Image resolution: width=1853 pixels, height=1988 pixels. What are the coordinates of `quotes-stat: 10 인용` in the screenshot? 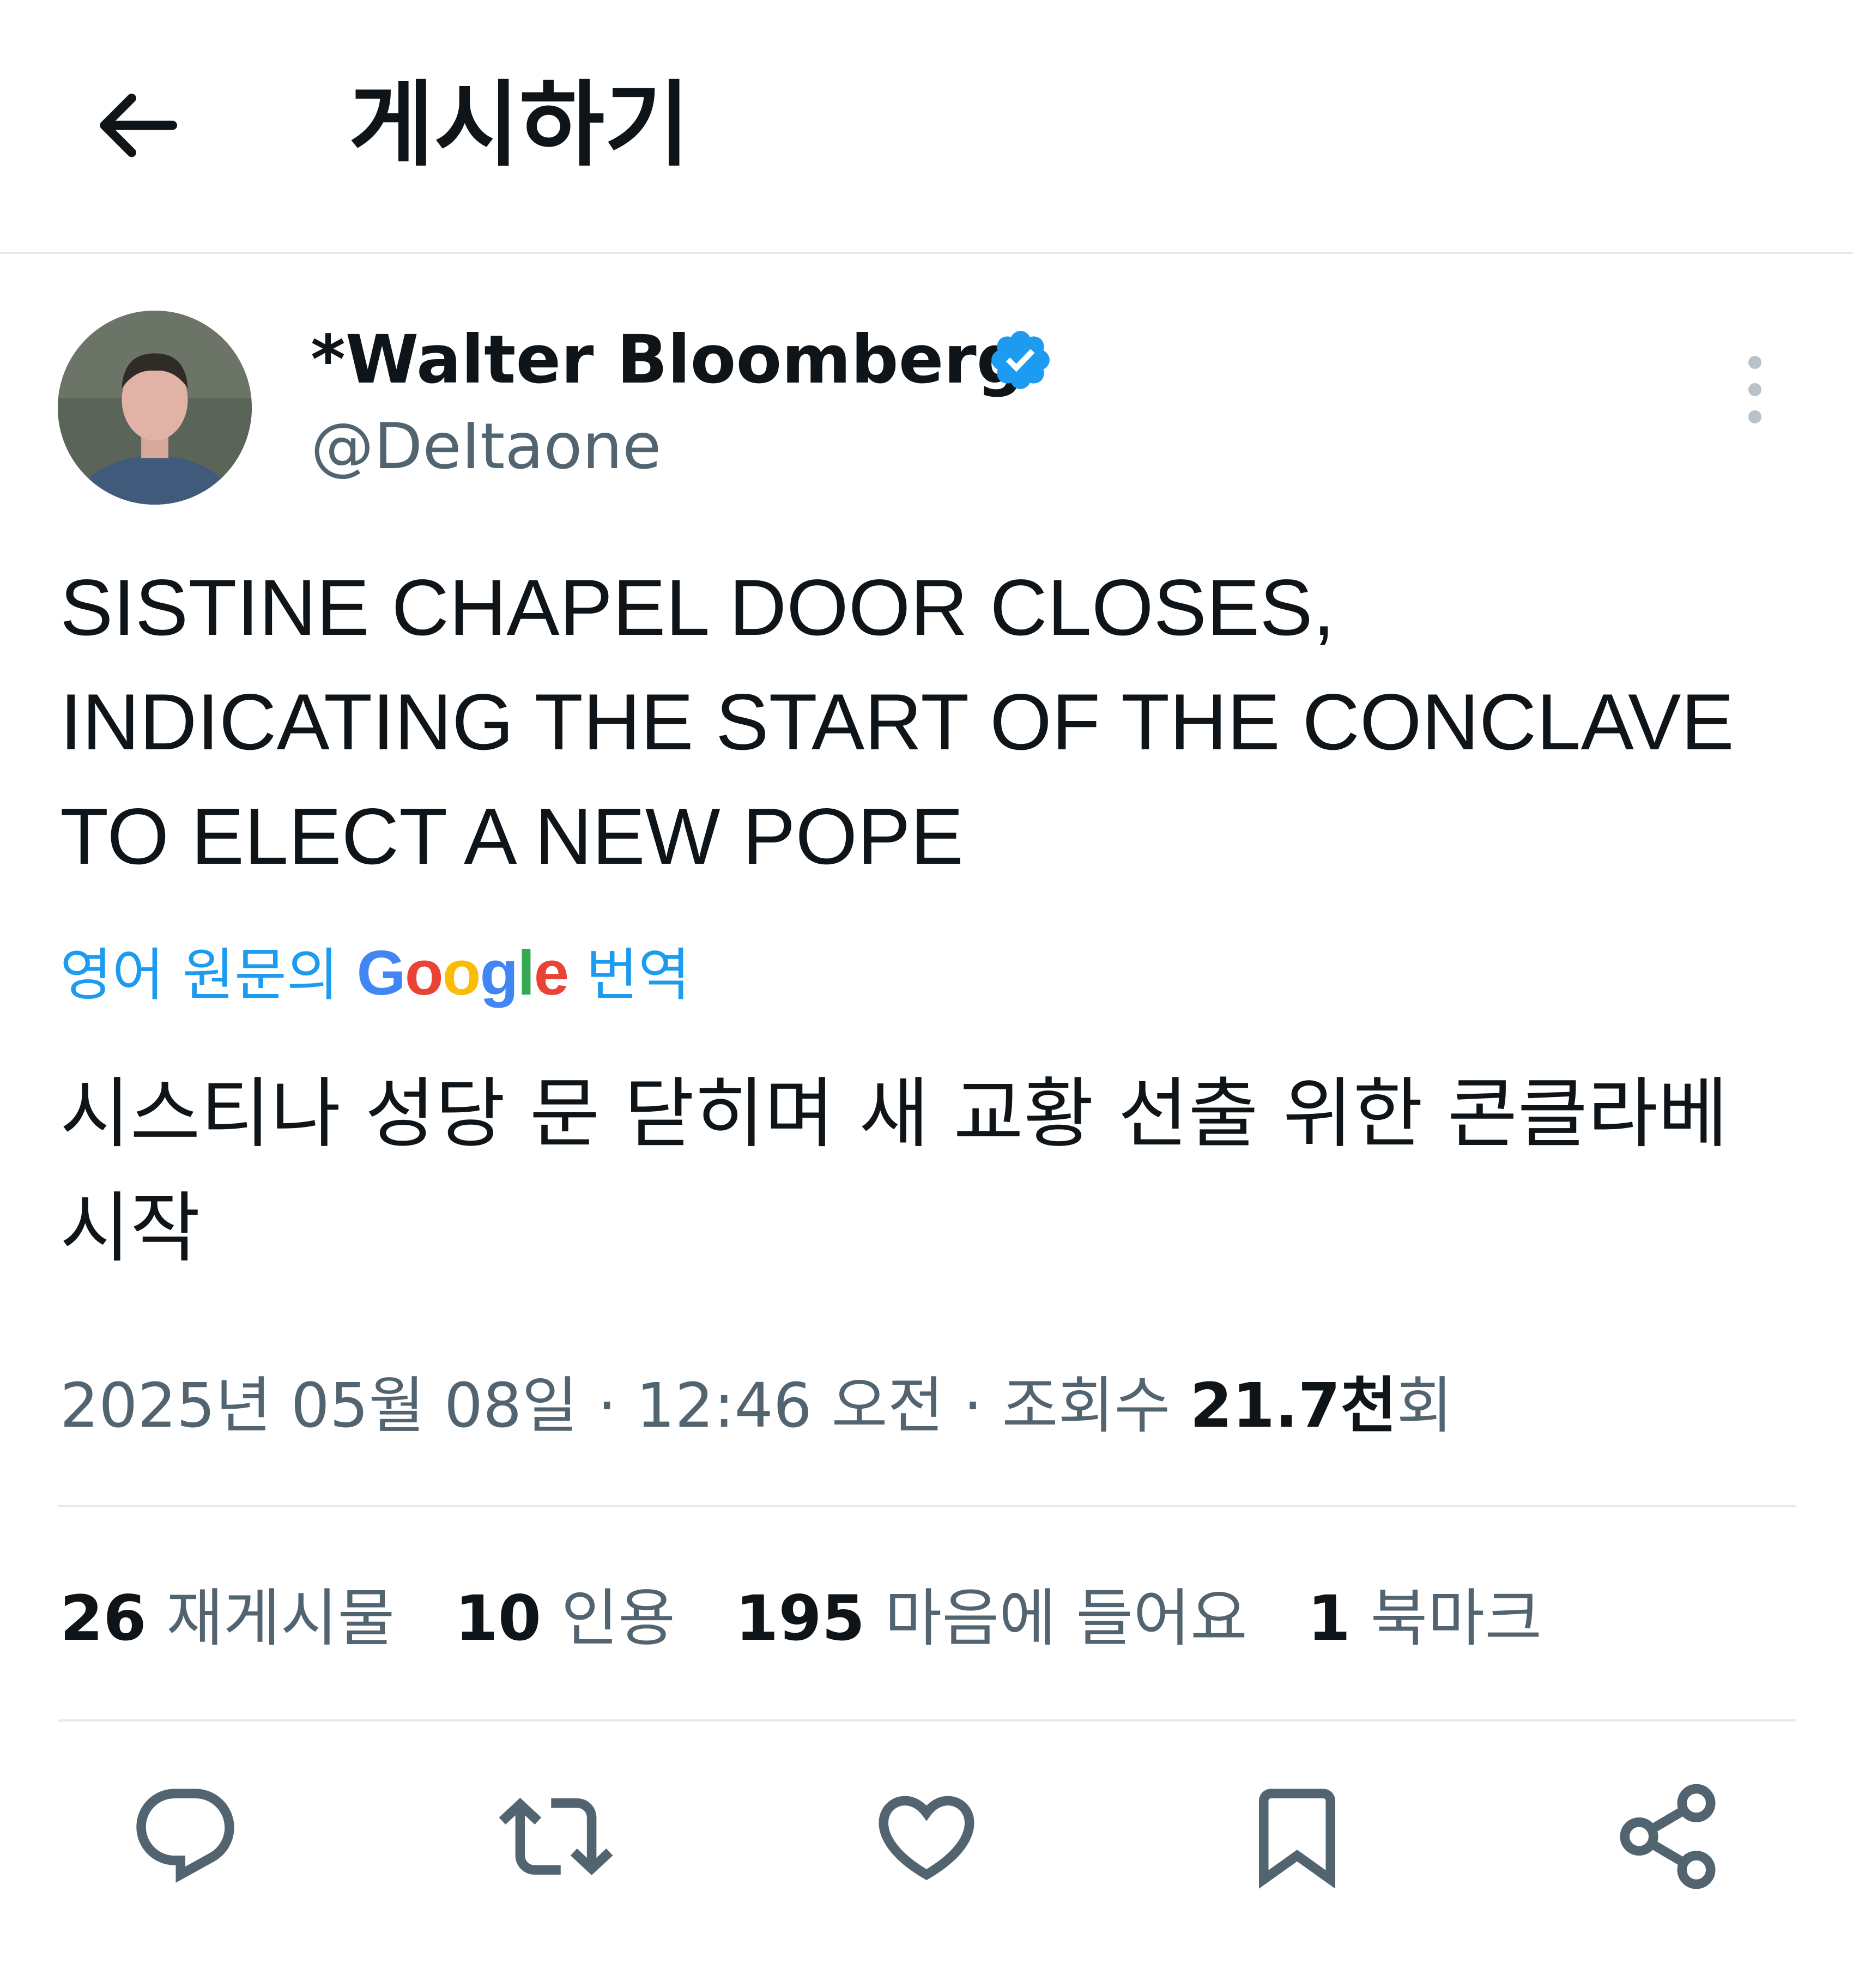 It's located at (565, 1618).